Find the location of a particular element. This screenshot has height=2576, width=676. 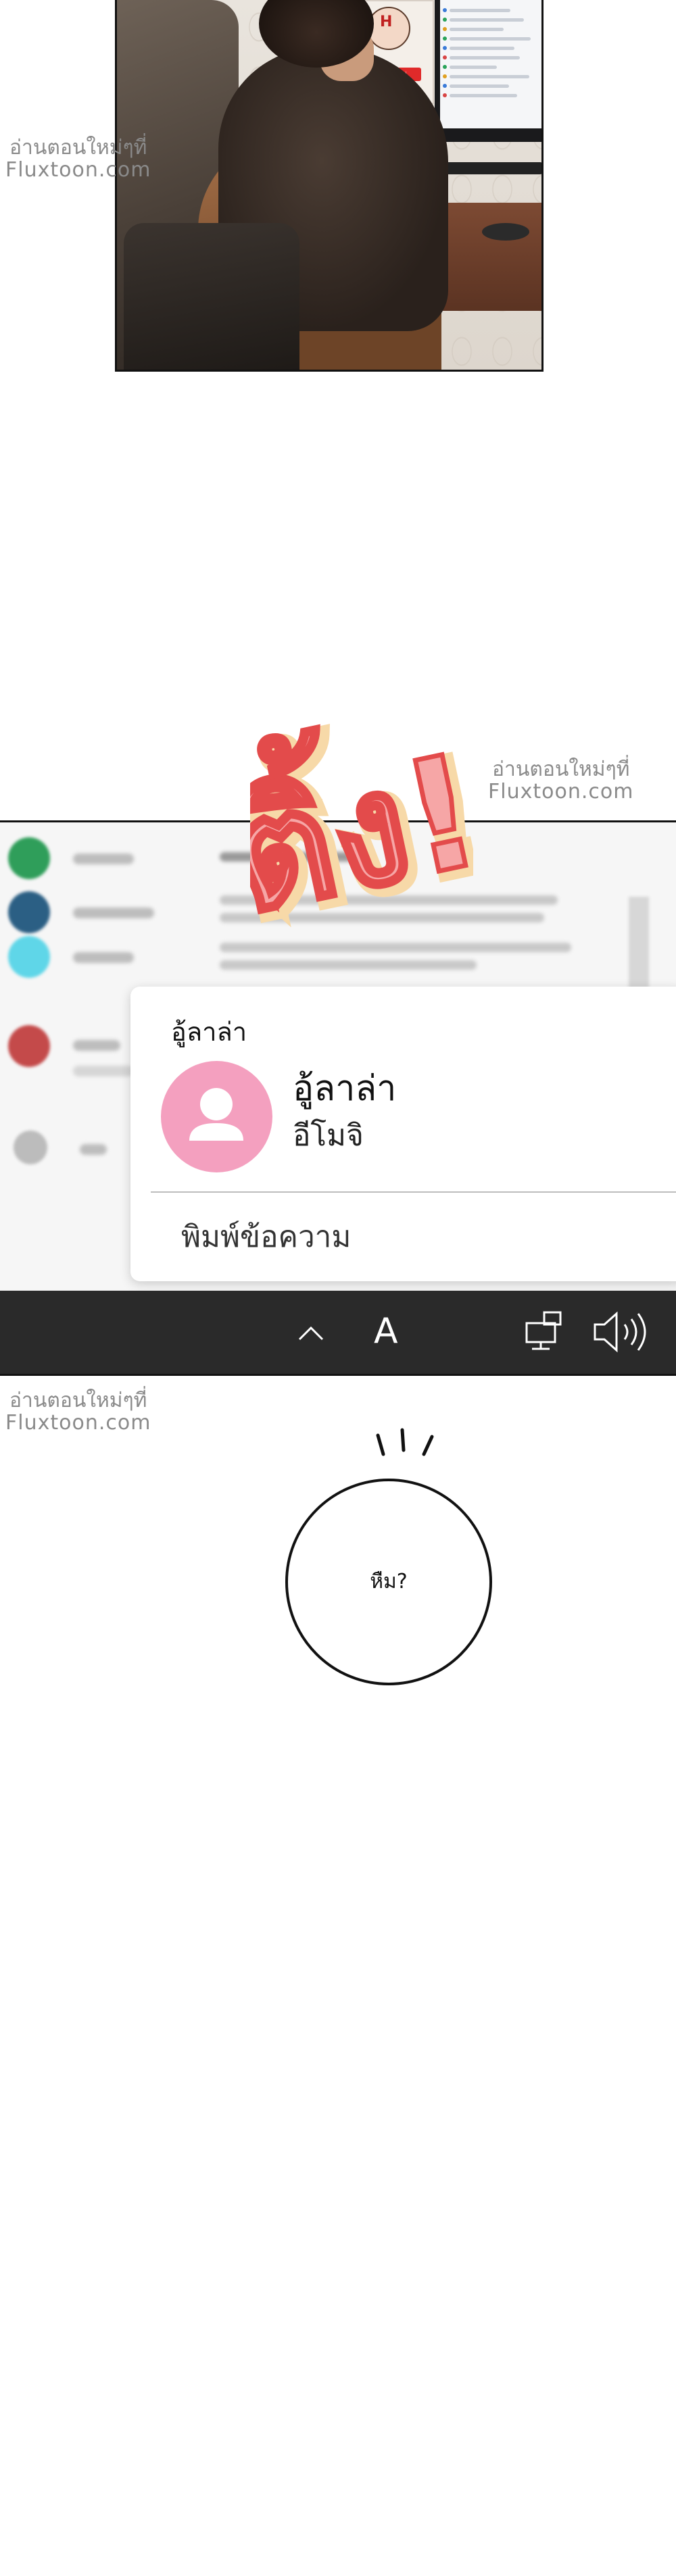

speech-bubble: หืม? is located at coordinates (388, 1582).